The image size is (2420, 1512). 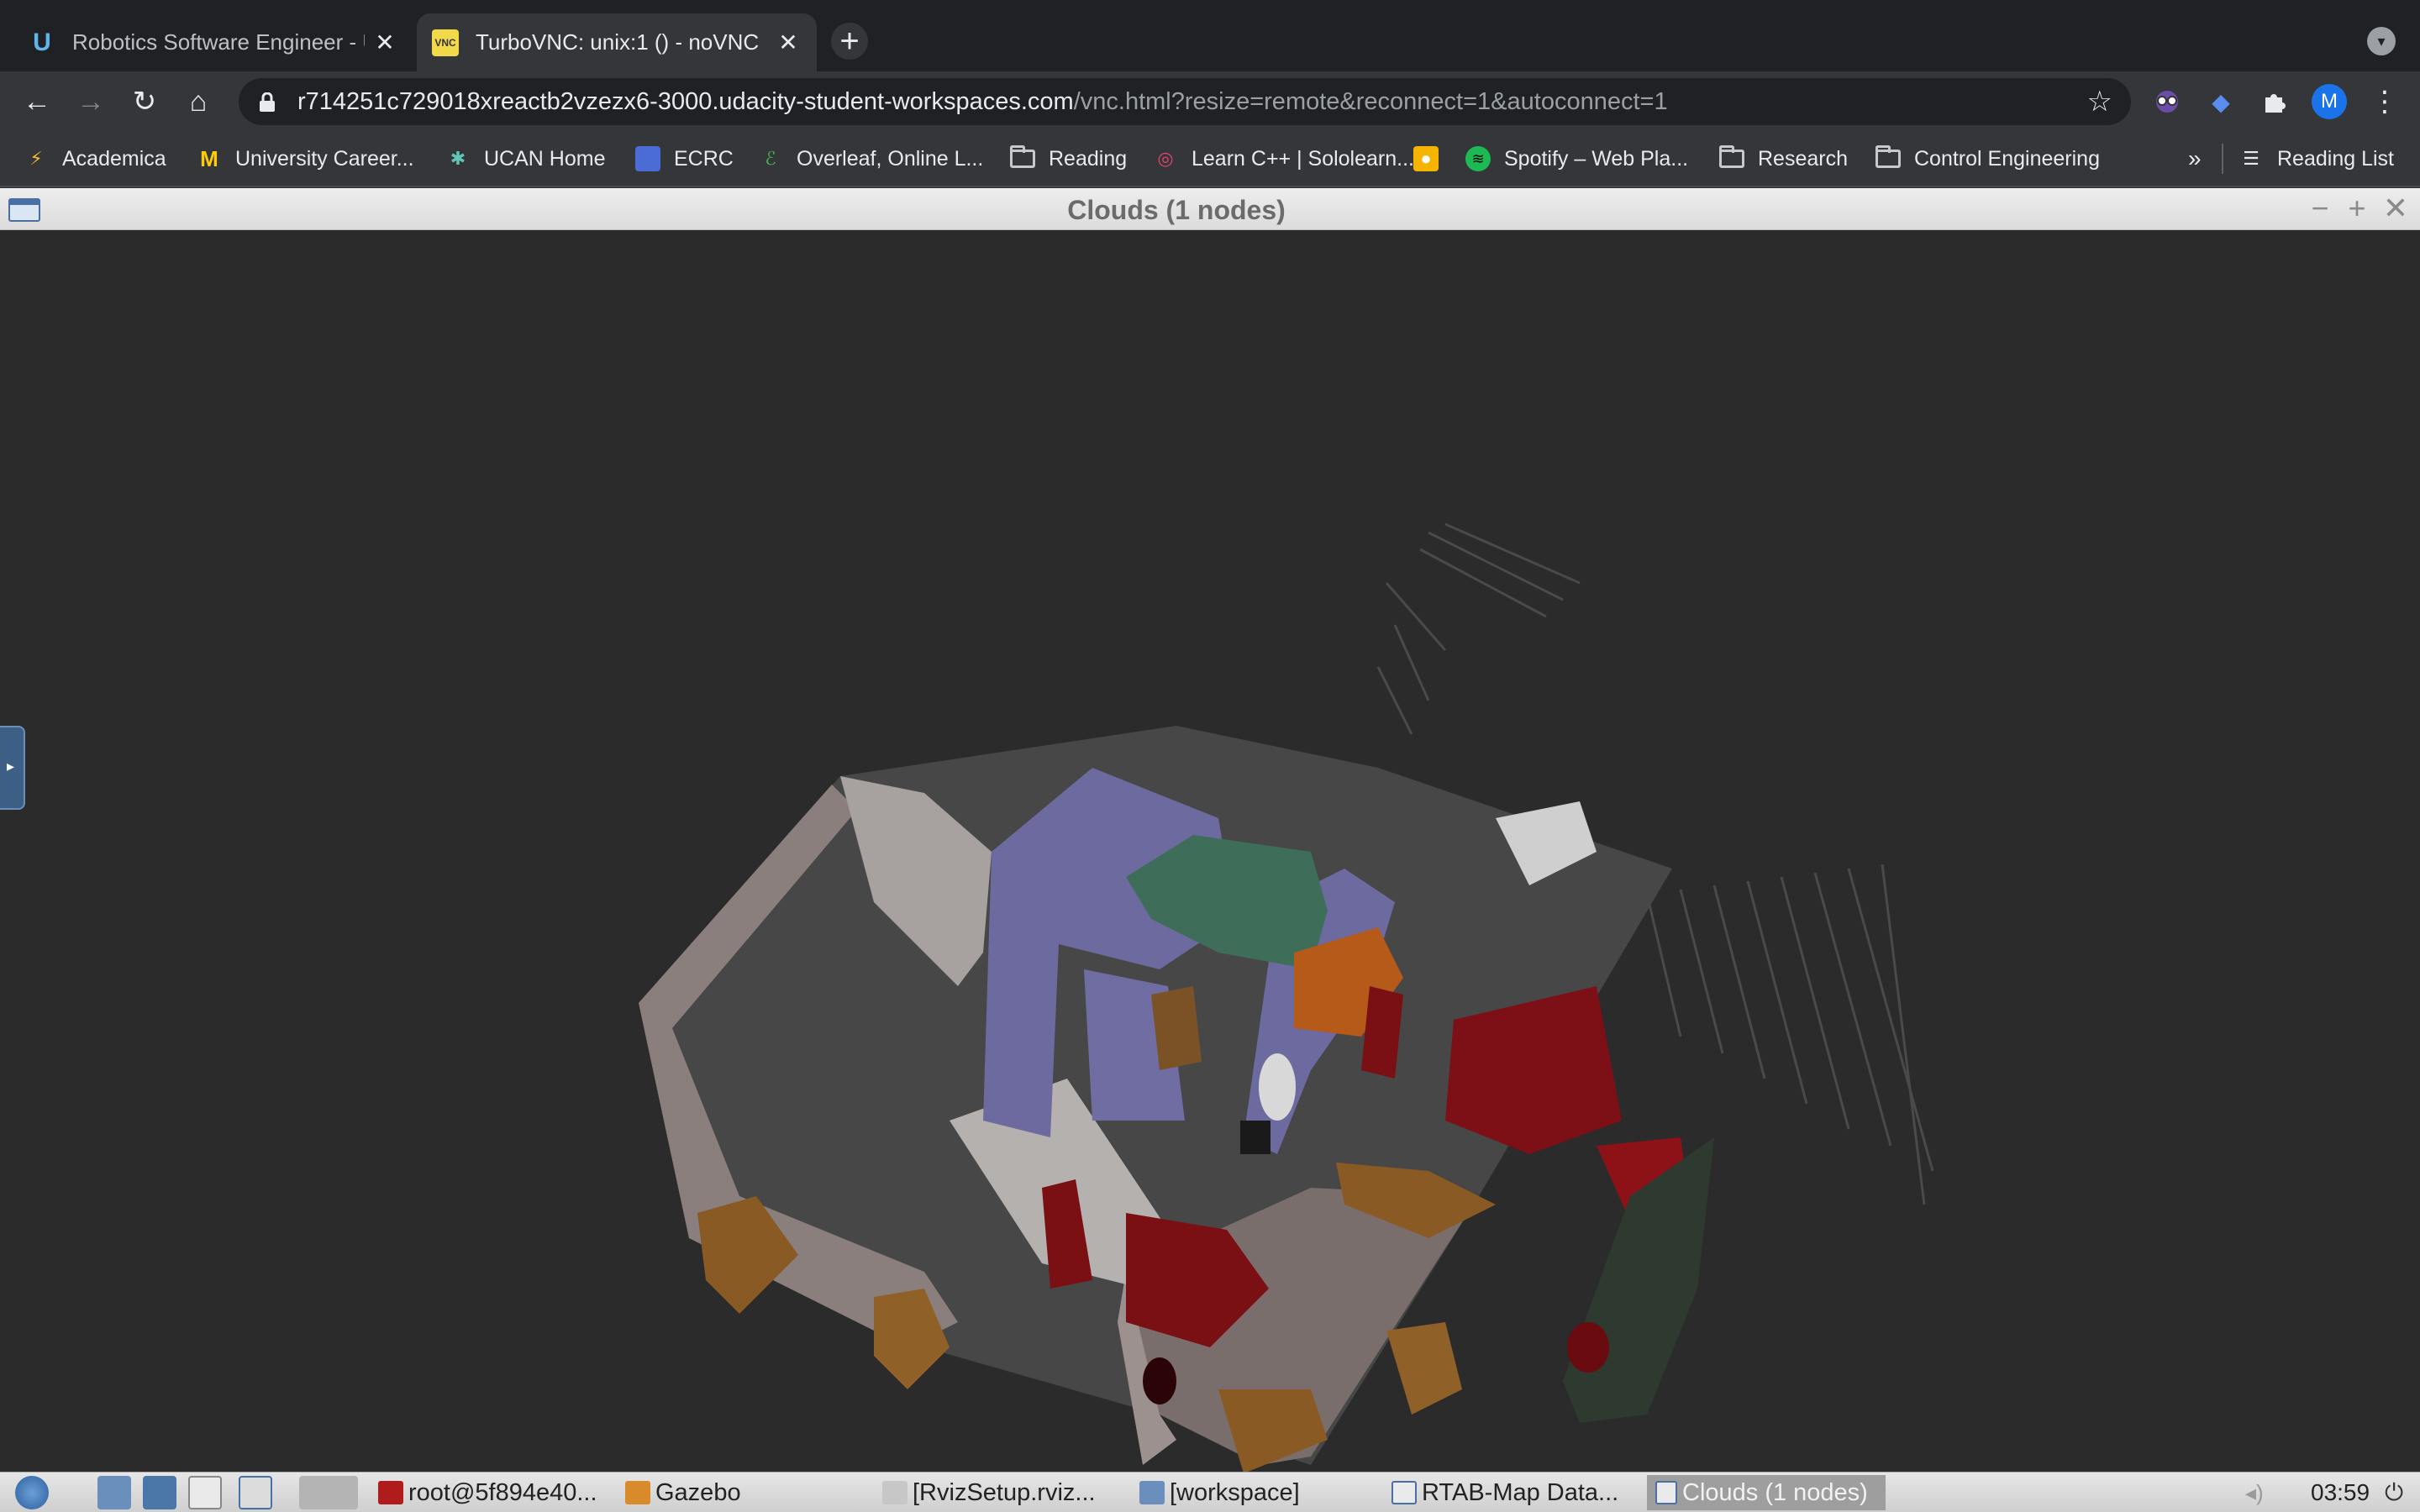 I want to click on desktop-2-icon, so click(x=329, y=1492).